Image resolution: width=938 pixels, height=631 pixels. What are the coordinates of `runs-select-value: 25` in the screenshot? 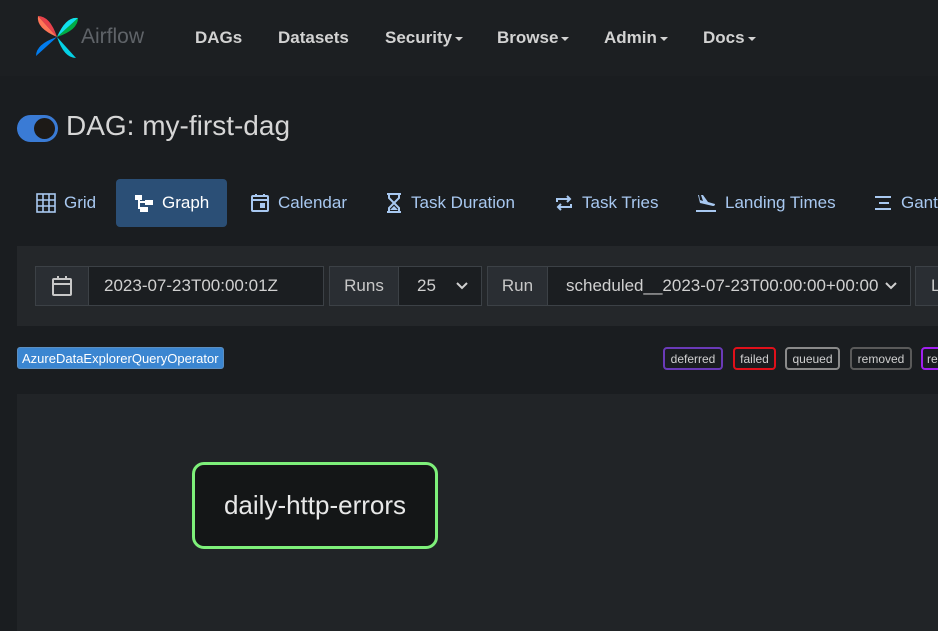 It's located at (426, 285).